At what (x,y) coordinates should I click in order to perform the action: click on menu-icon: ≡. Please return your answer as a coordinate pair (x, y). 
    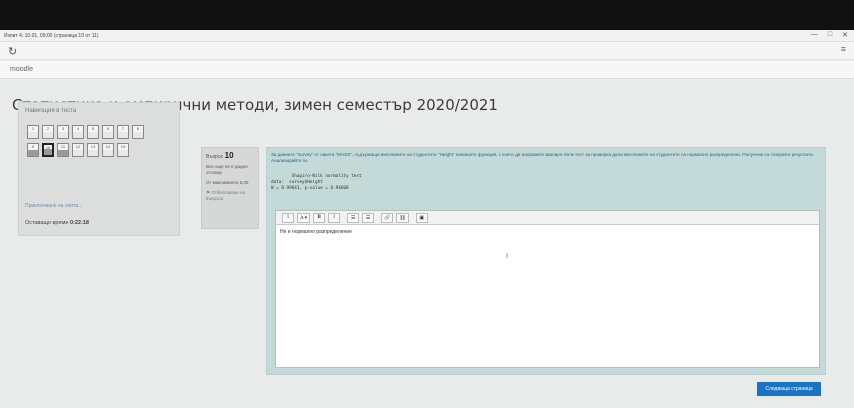
    Looking at the image, I should click on (843, 49).